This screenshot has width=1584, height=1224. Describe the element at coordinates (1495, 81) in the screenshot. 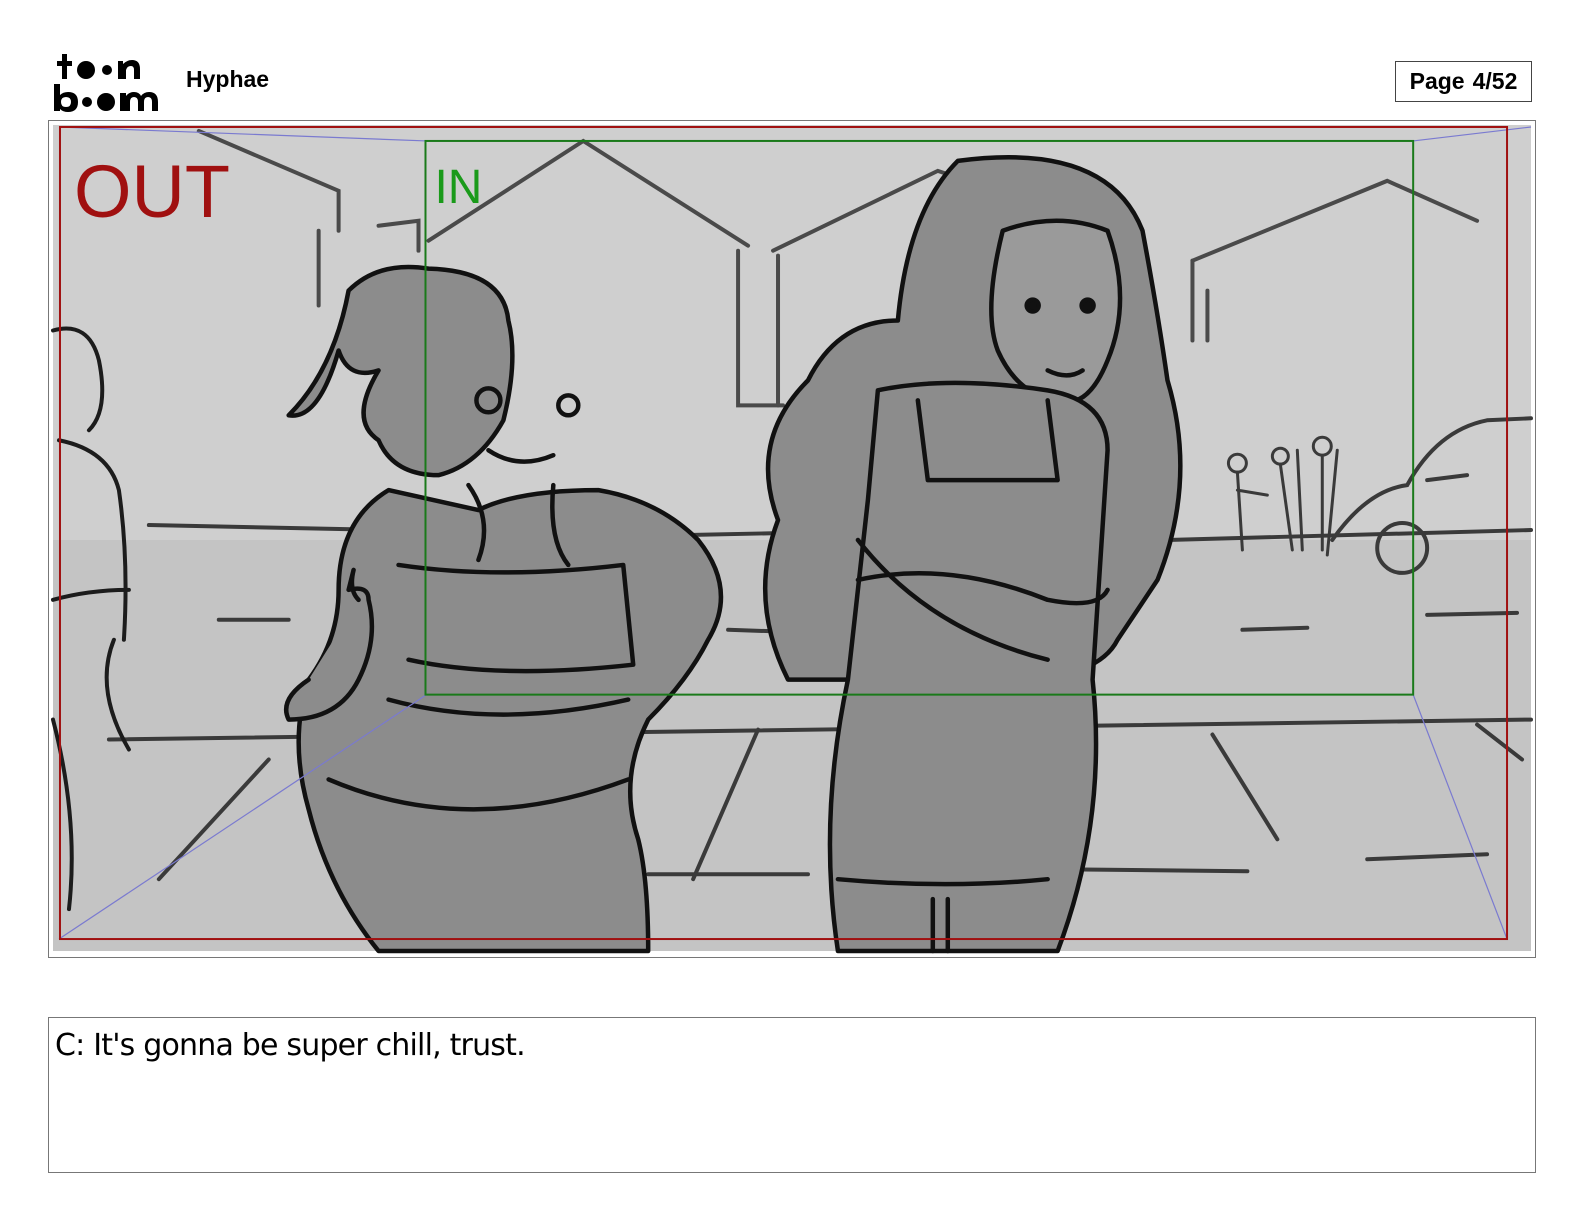

I see `page-number: 4/52` at that location.